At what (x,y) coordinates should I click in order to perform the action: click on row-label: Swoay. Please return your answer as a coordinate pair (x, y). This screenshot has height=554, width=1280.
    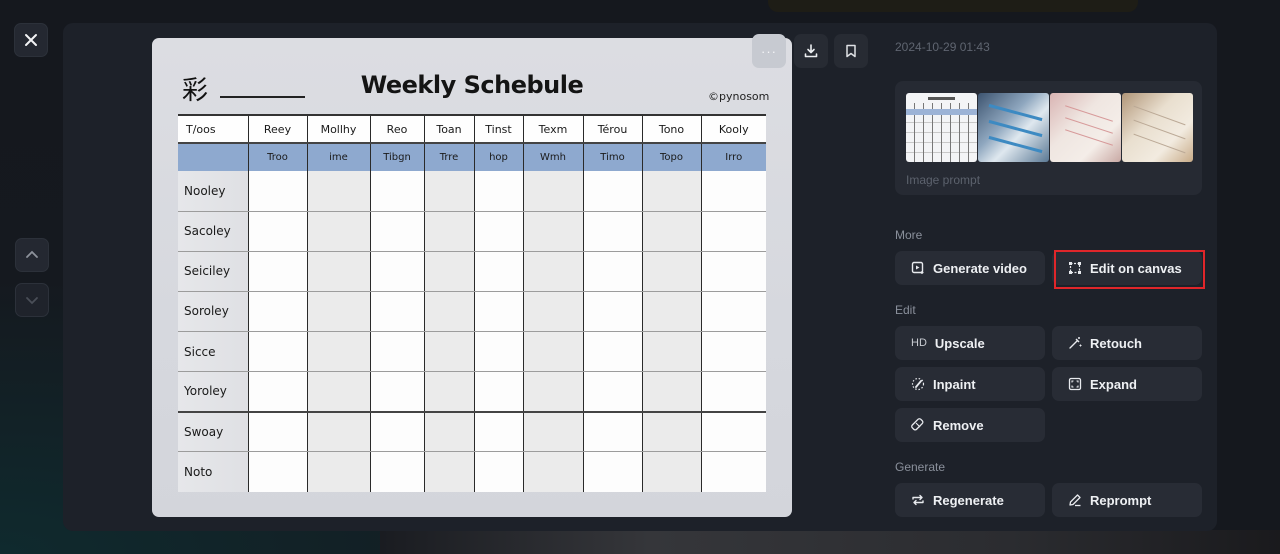
    Looking at the image, I should click on (213, 432).